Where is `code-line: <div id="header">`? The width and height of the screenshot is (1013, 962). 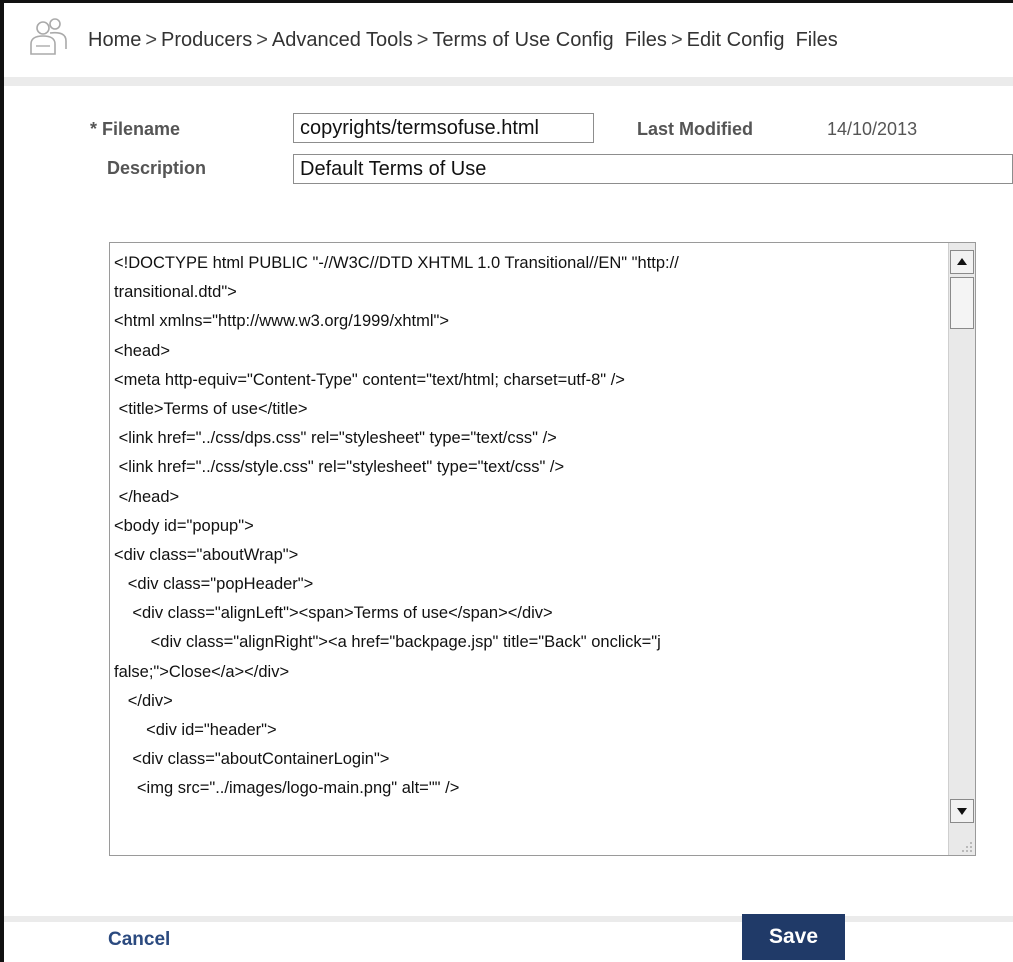 code-line: <div id="header"> is located at coordinates (195, 730).